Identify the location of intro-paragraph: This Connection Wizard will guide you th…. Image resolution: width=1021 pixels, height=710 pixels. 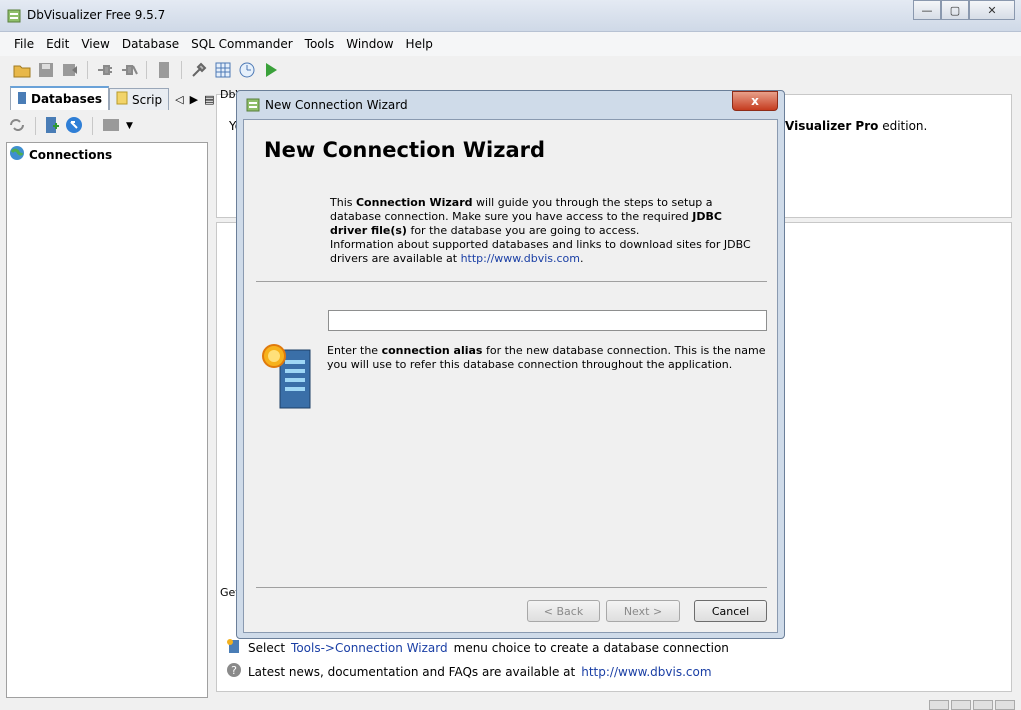
(545, 217).